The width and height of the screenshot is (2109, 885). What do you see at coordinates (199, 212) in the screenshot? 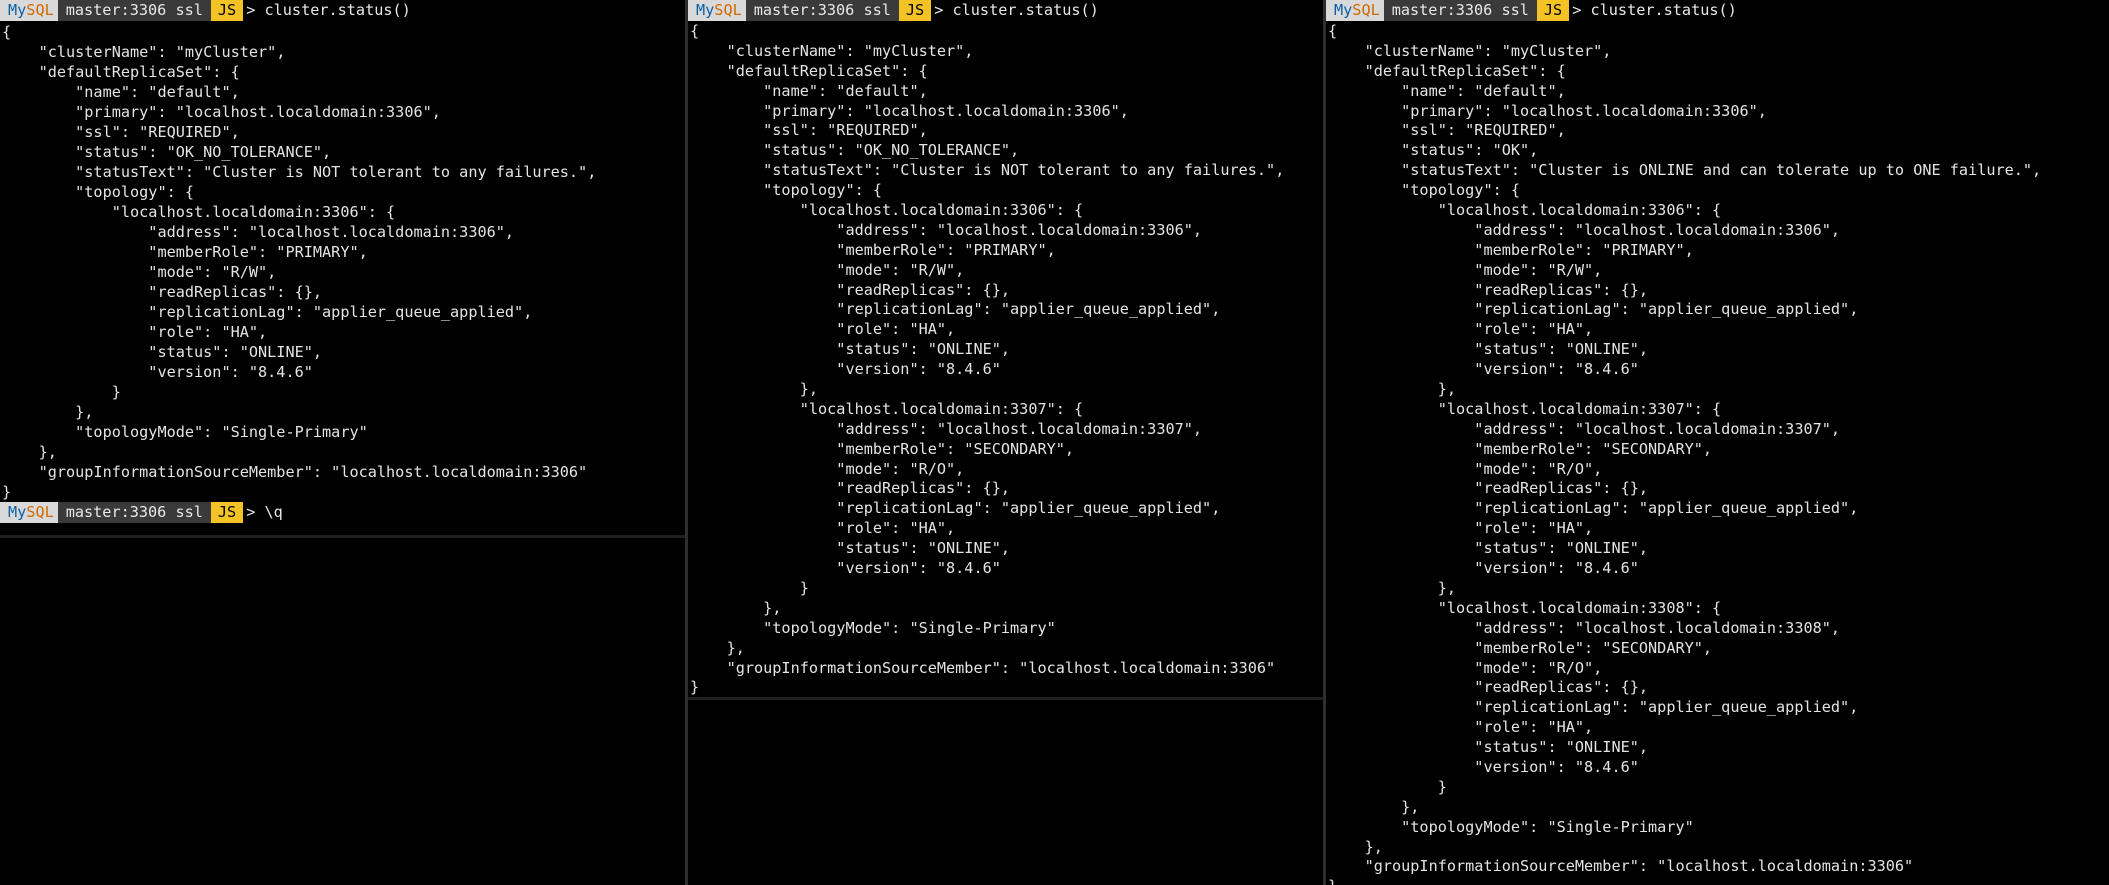
I see `output-line: "localhost.localdomain:3306": {` at bounding box center [199, 212].